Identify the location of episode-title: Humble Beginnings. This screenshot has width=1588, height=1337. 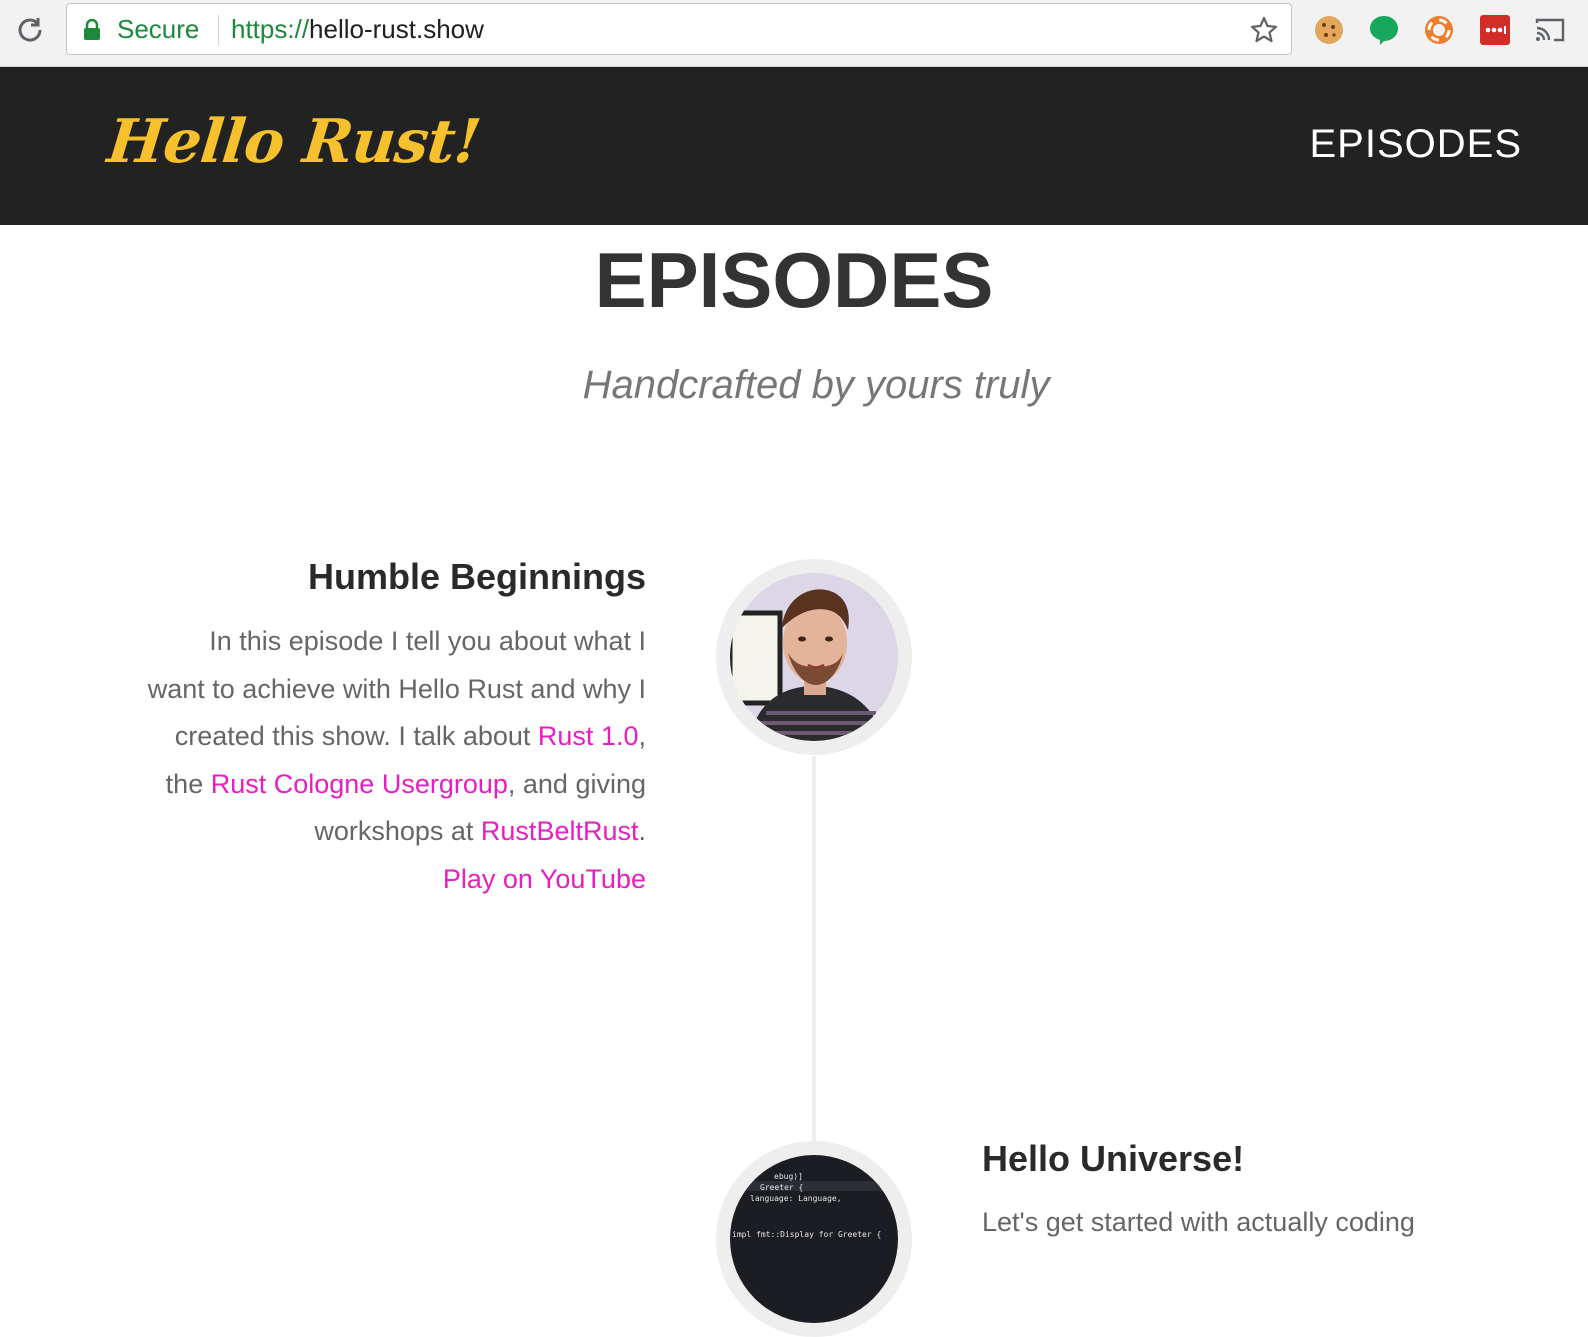
(476, 576).